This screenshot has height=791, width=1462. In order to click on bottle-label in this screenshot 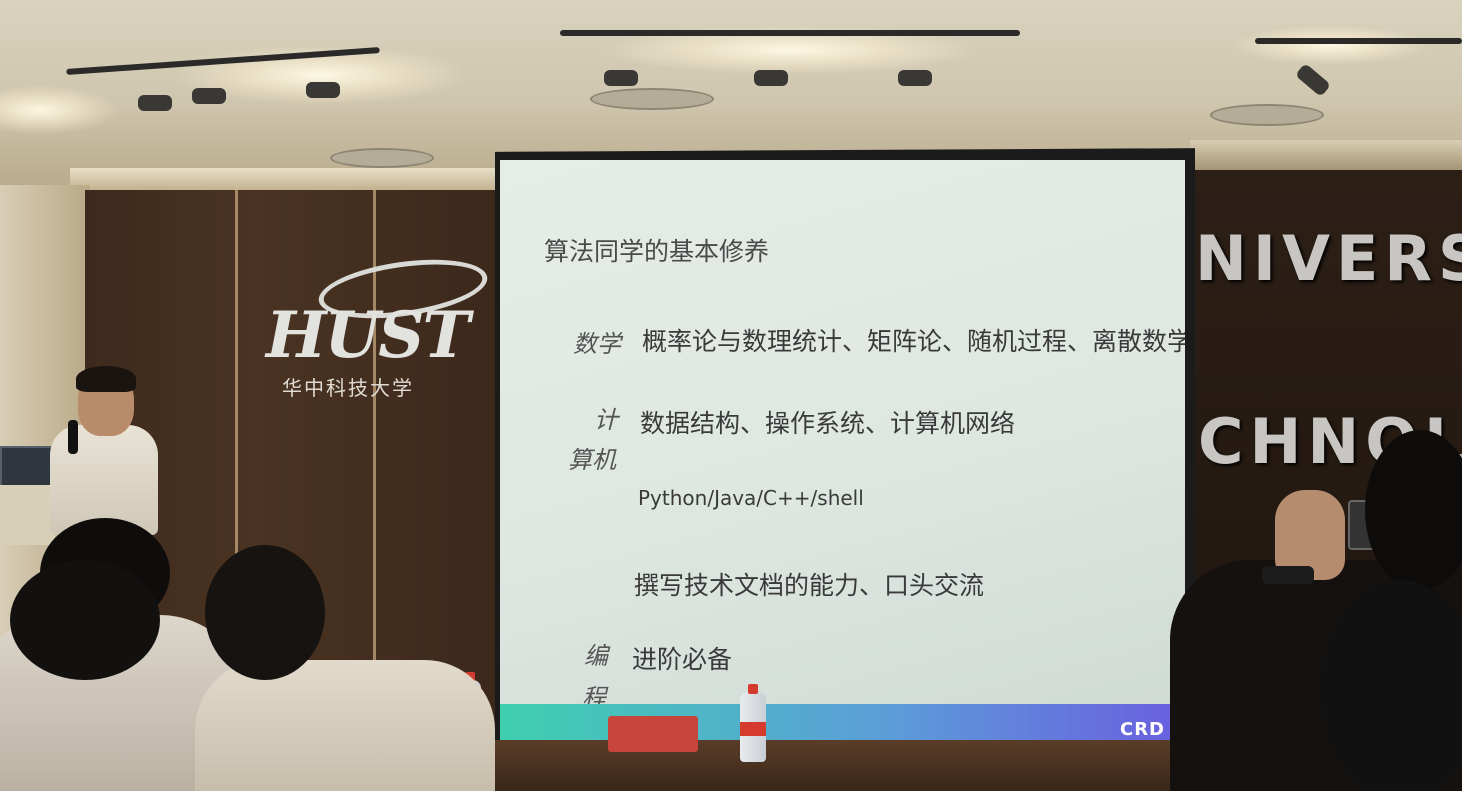, I will do `click(753, 729)`.